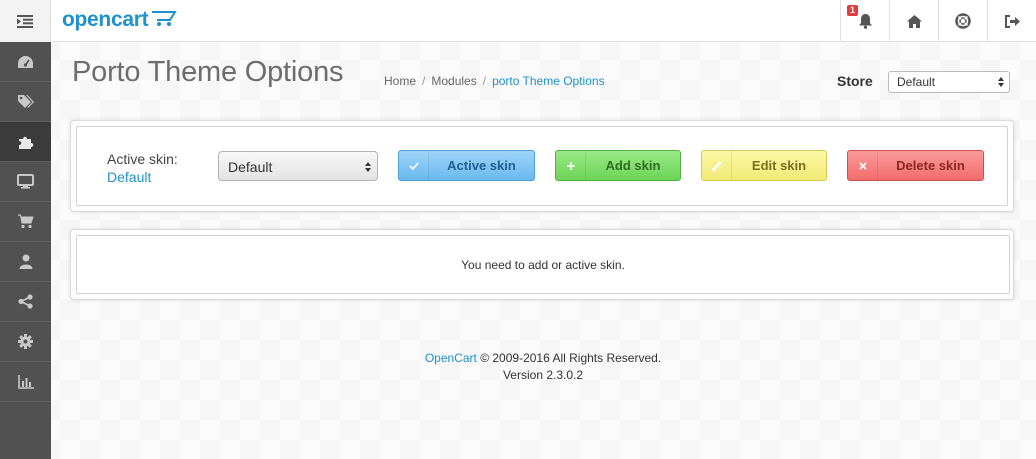 The height and width of the screenshot is (459, 1036). I want to click on menu-toggle-button, so click(25, 21).